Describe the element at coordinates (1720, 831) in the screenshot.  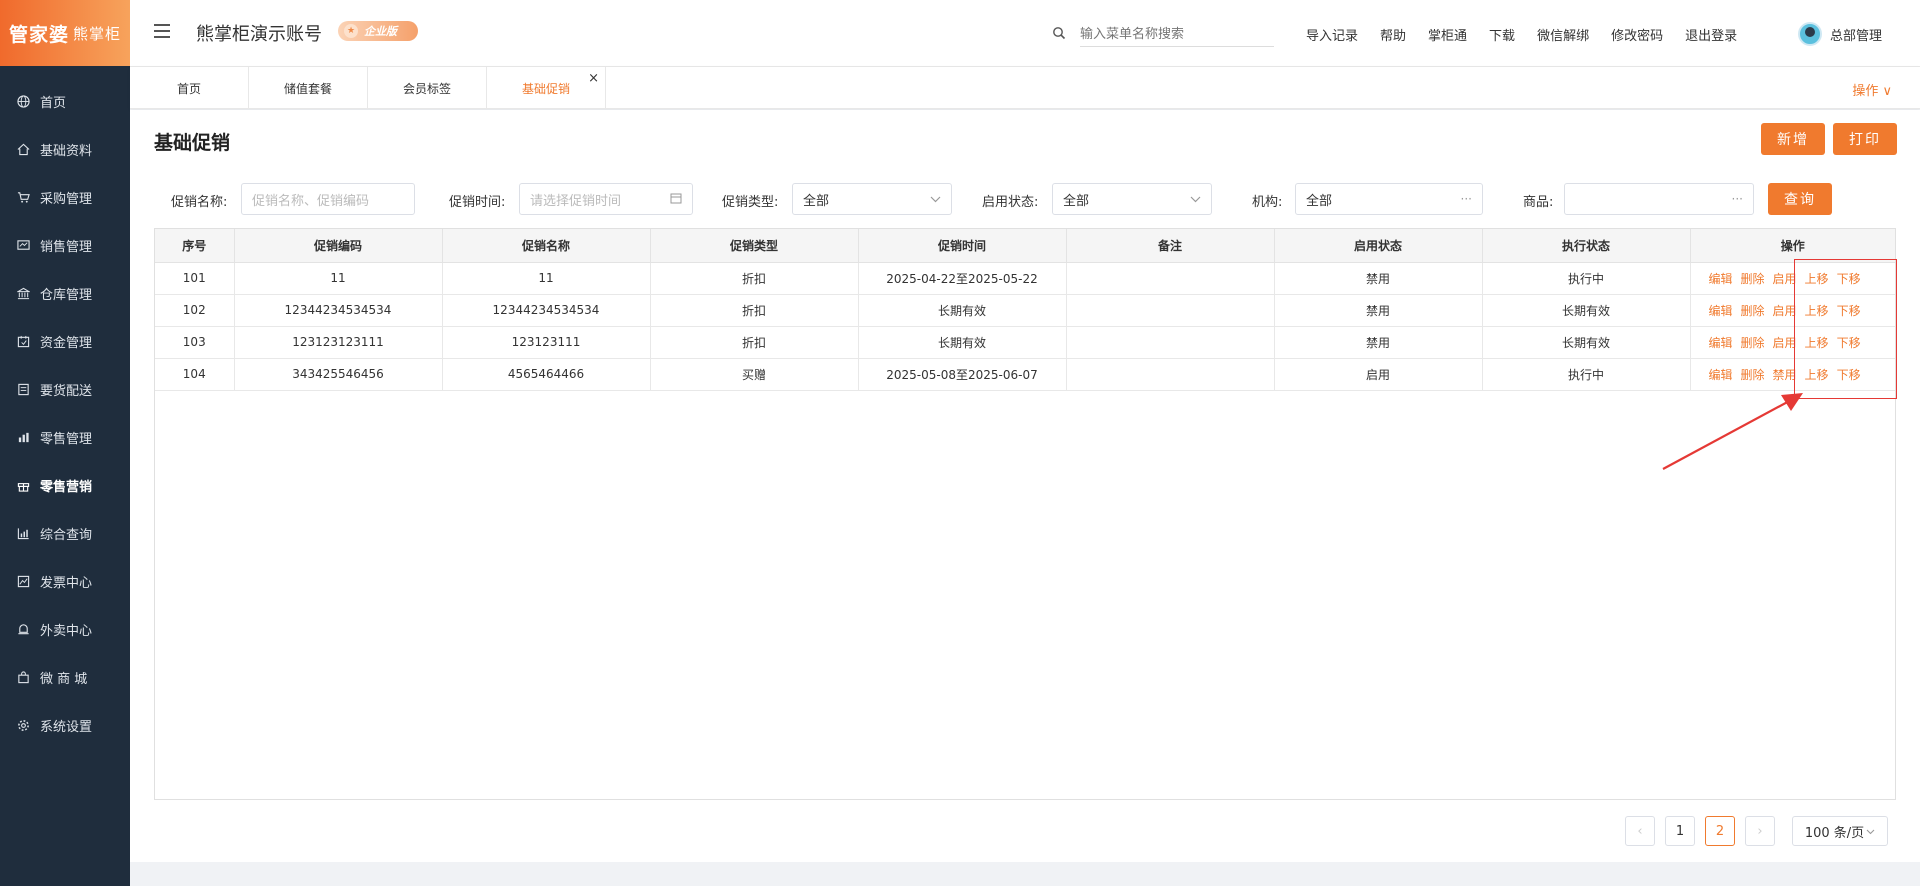
I see `page-2-button: 2` at that location.